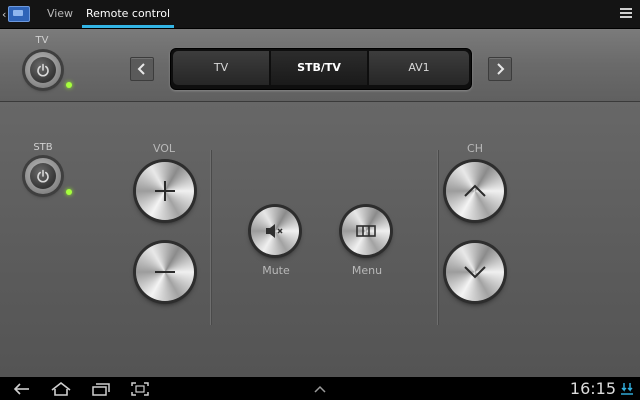 The width and height of the screenshot is (640, 400). What do you see at coordinates (210, 237) in the screenshot?
I see `divider-left` at bounding box center [210, 237].